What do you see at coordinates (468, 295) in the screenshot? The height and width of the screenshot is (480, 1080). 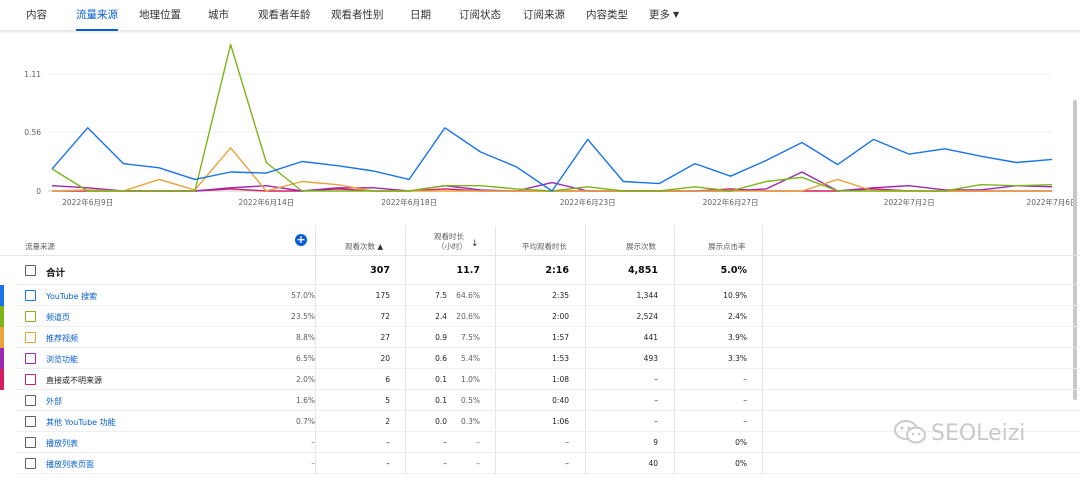 I see `watch-time-pct: 64.6%` at bounding box center [468, 295].